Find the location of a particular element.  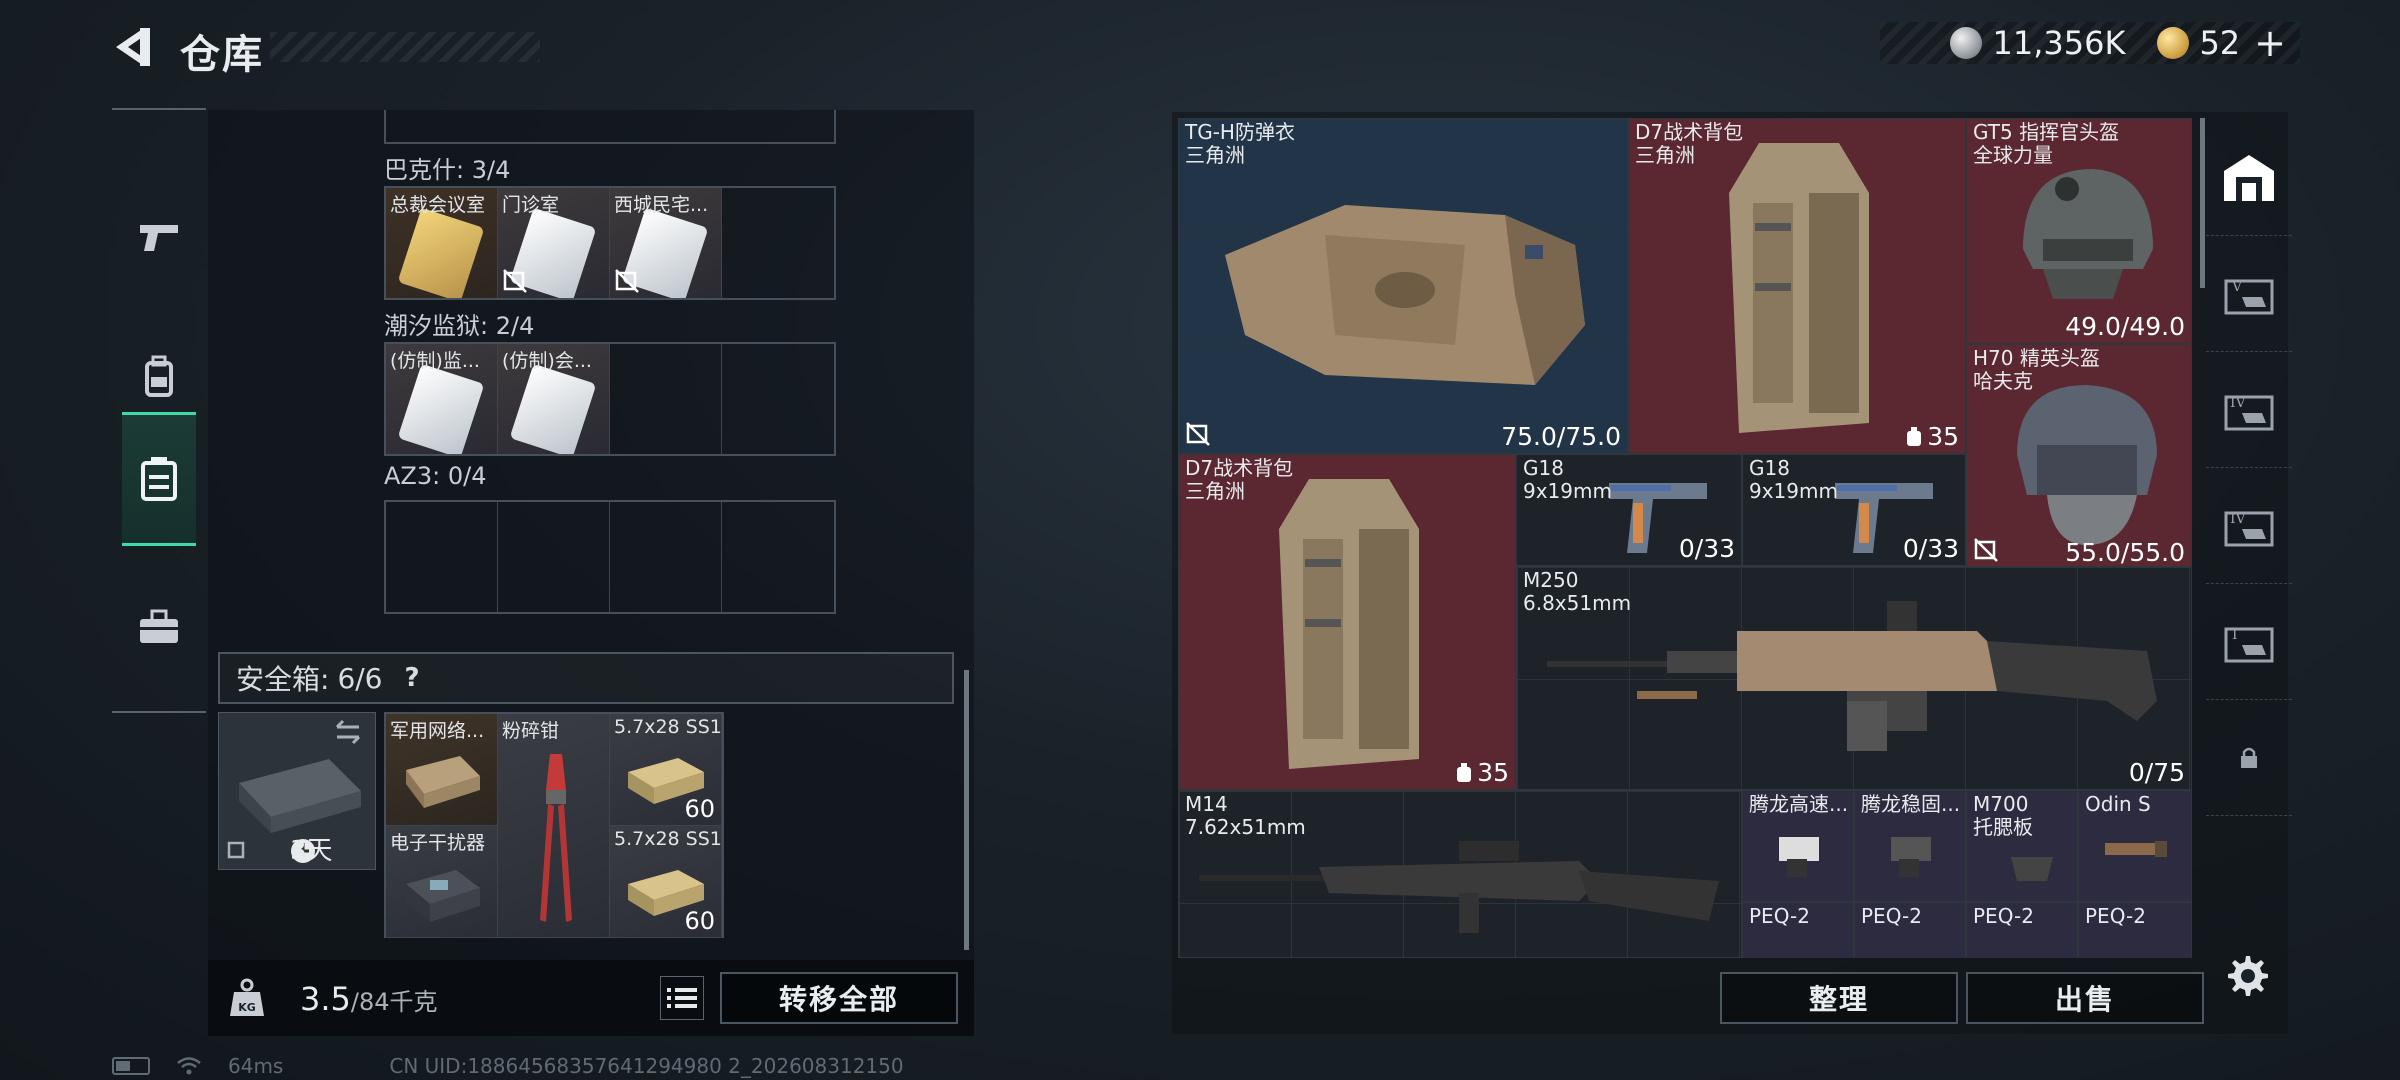

case-label-az3: AZ3: 0/4 is located at coordinates (435, 476).